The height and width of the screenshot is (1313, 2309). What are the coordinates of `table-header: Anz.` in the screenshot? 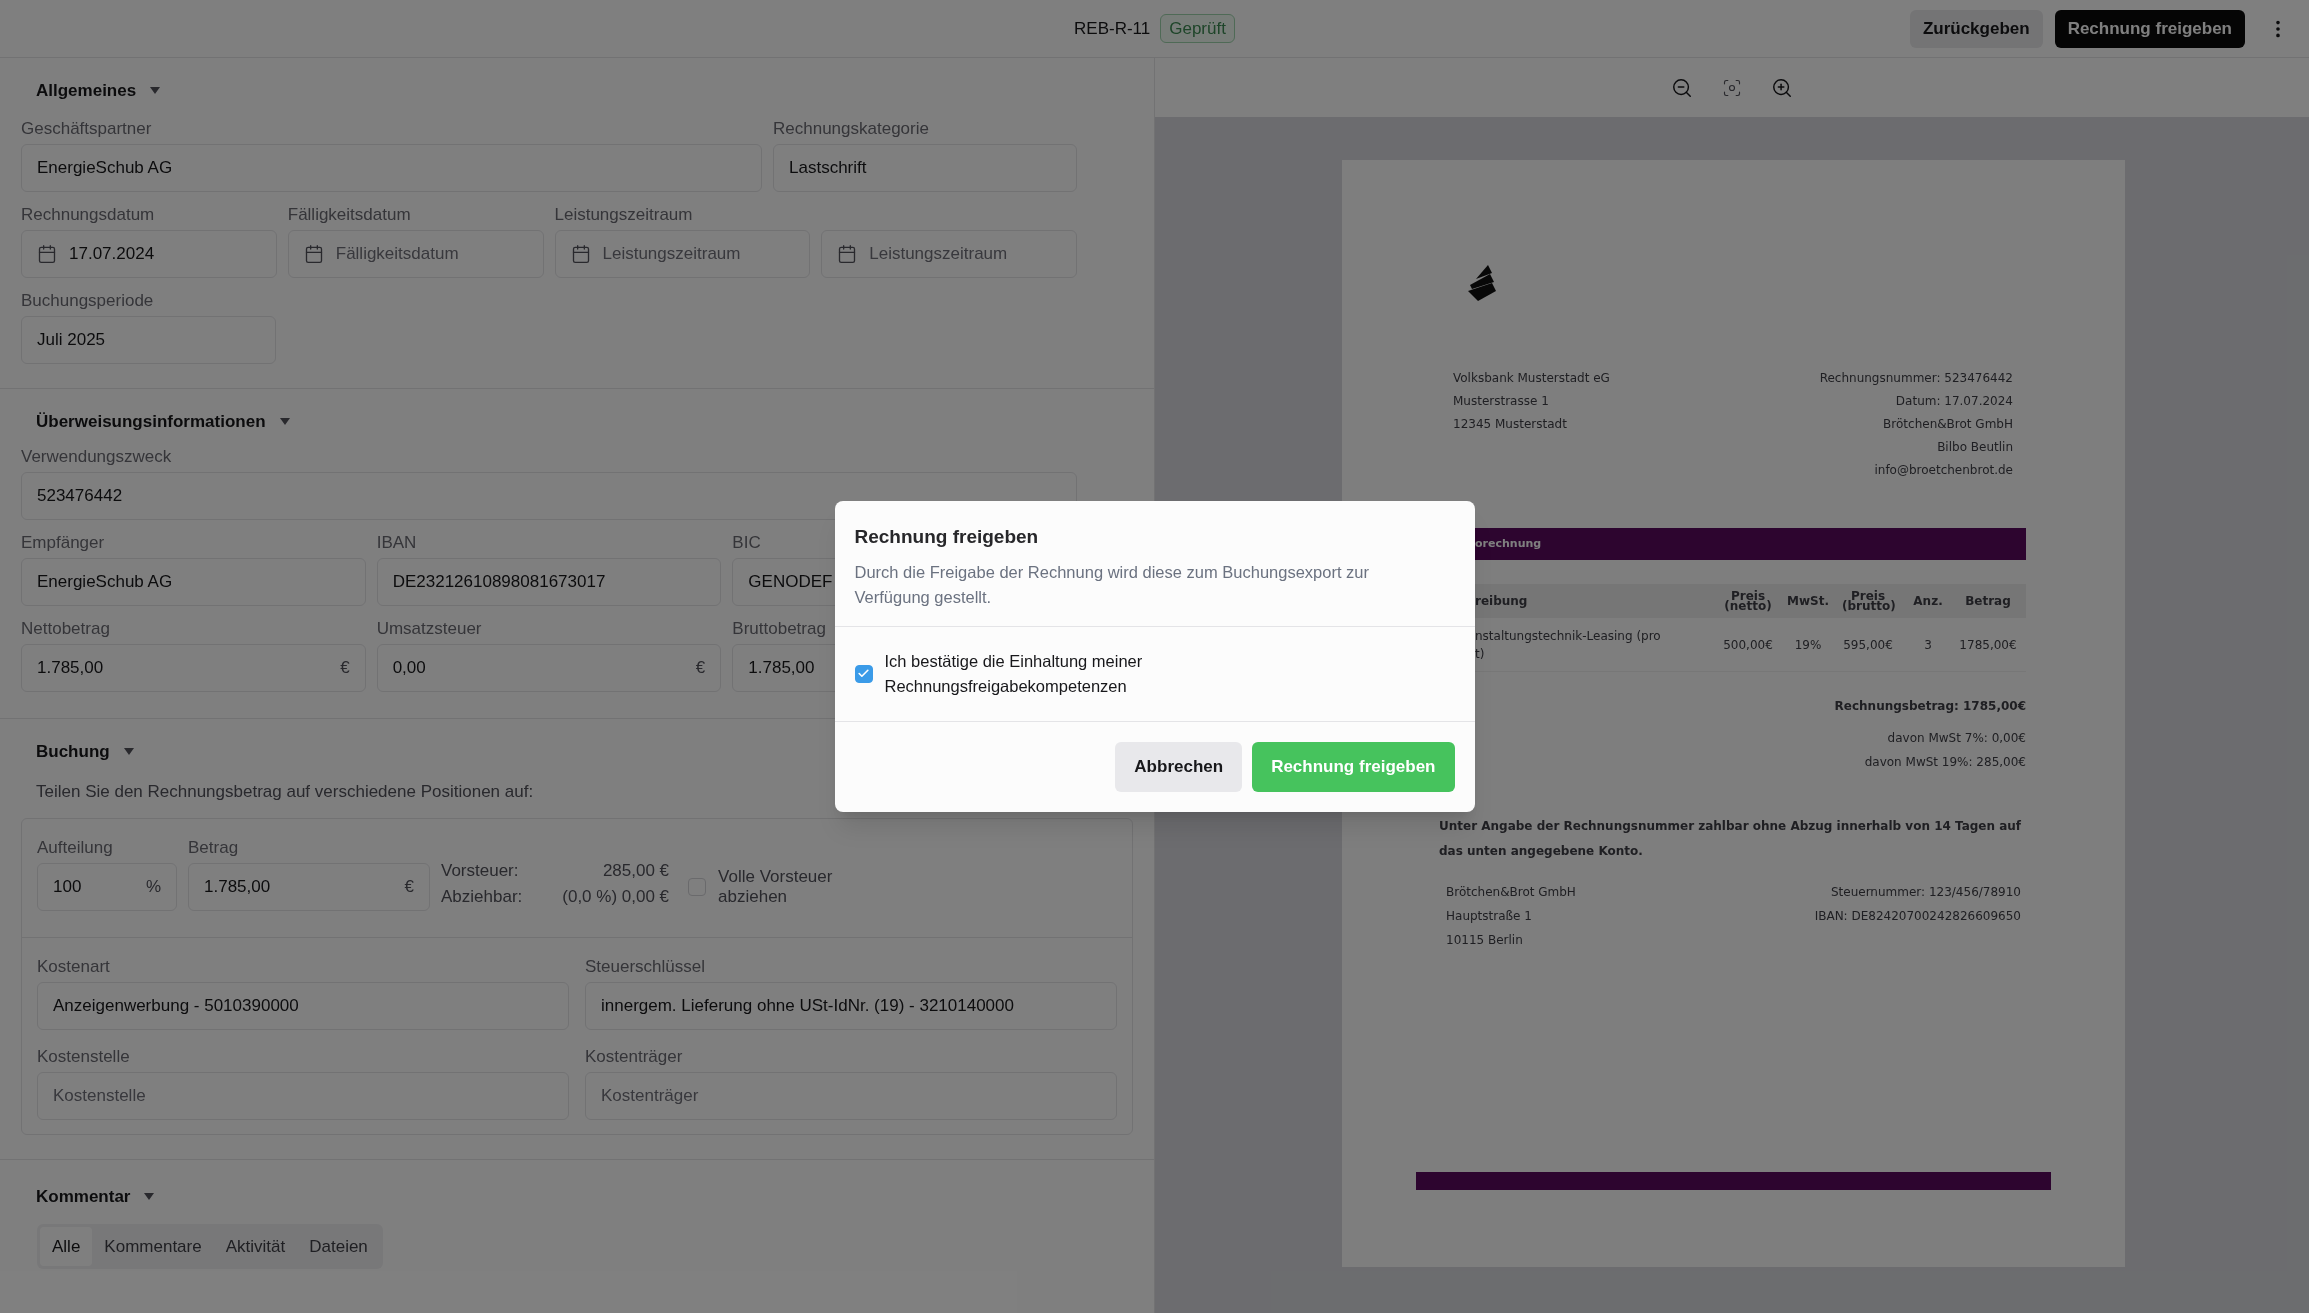 It's located at (1928, 601).